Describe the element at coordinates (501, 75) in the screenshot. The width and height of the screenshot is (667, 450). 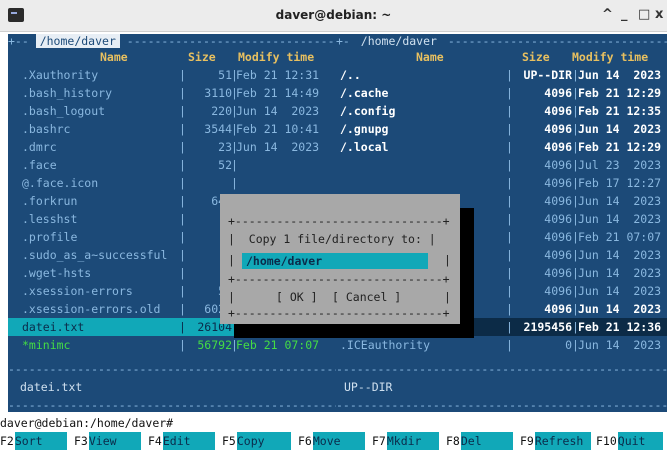
I see `file-row: /.. UP--DIR Jun 14 2023 | |` at that location.